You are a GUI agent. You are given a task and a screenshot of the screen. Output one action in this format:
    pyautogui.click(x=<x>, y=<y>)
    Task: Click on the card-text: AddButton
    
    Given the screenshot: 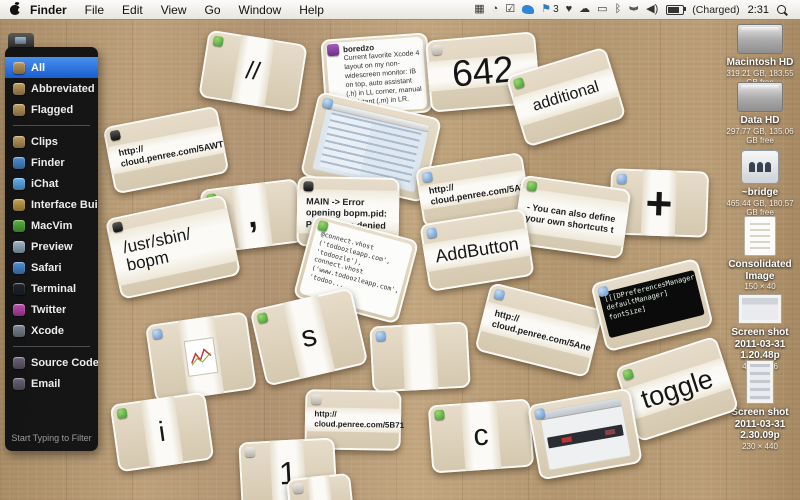 What is the action you would take?
    pyautogui.click(x=476, y=249)
    